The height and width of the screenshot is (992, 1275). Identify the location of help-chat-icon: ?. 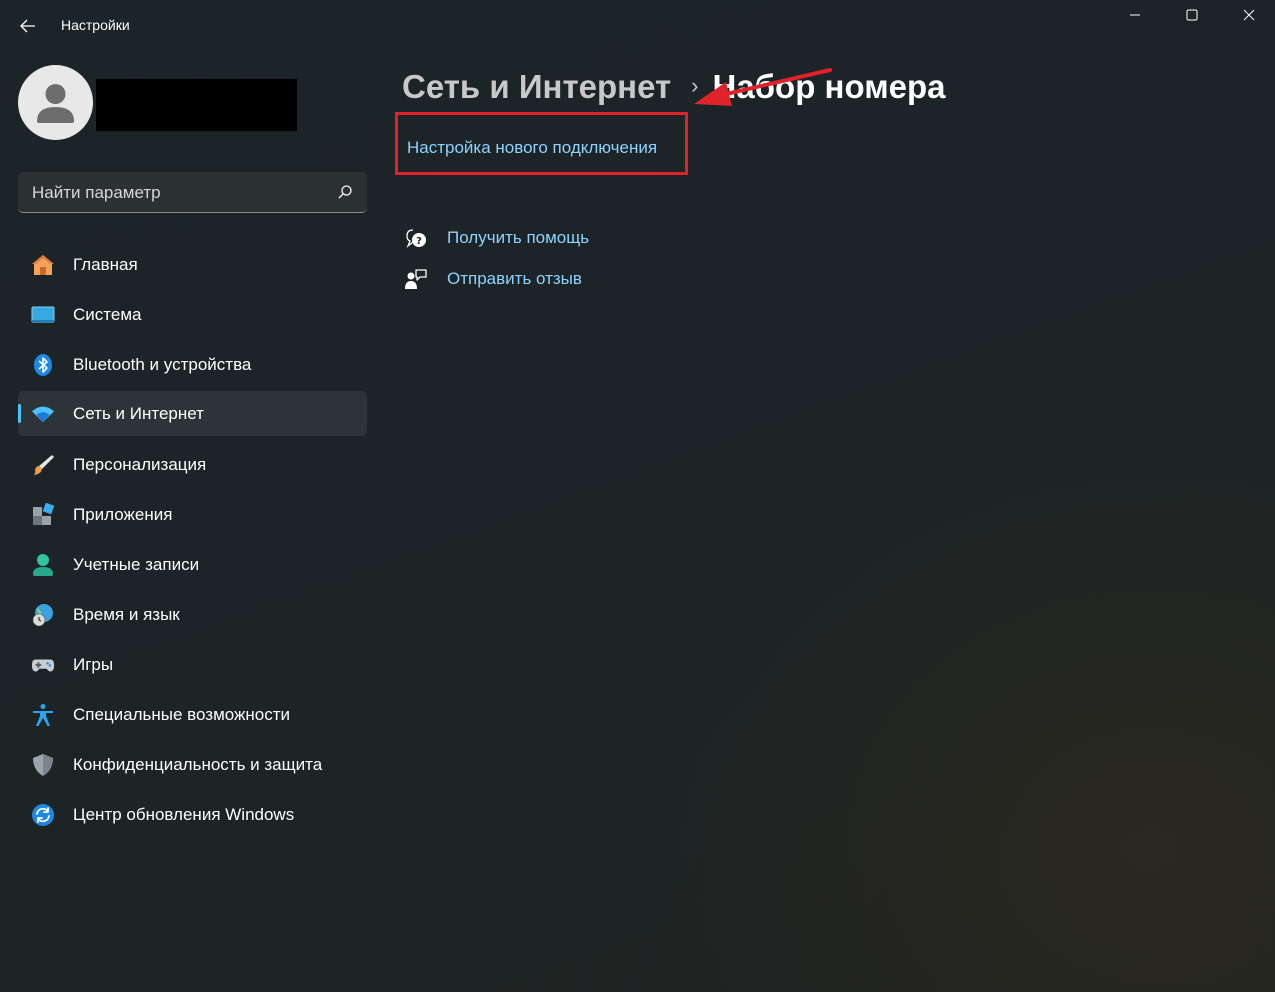
(416, 239).